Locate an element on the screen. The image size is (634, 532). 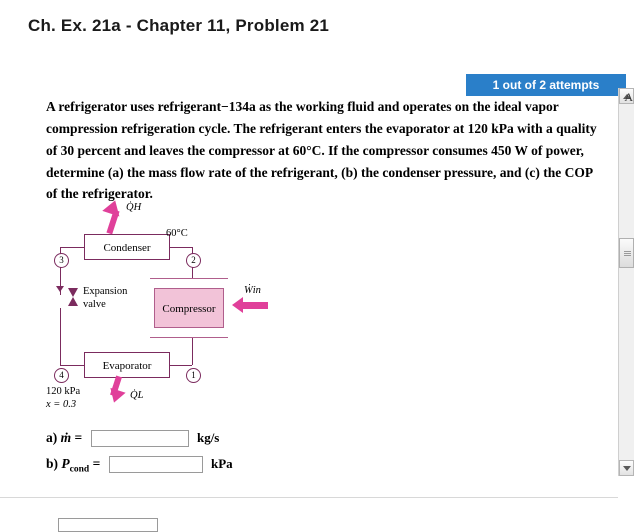
expansion-valve-label-1: Expansion is located at coordinates (105, 291).